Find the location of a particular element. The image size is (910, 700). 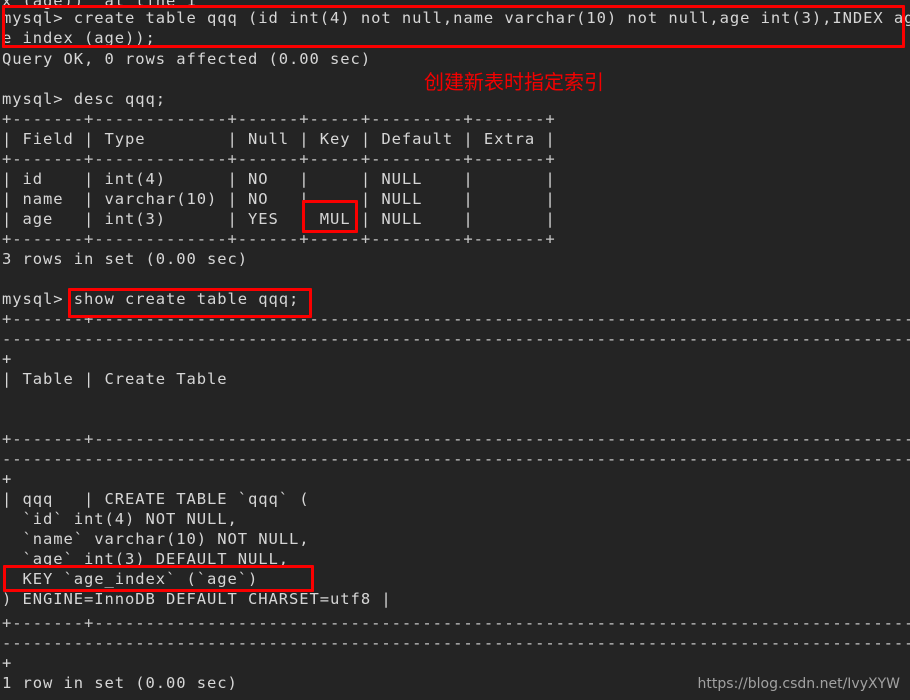

console-line: KEY `age_index` (`age`) is located at coordinates (130, 579).